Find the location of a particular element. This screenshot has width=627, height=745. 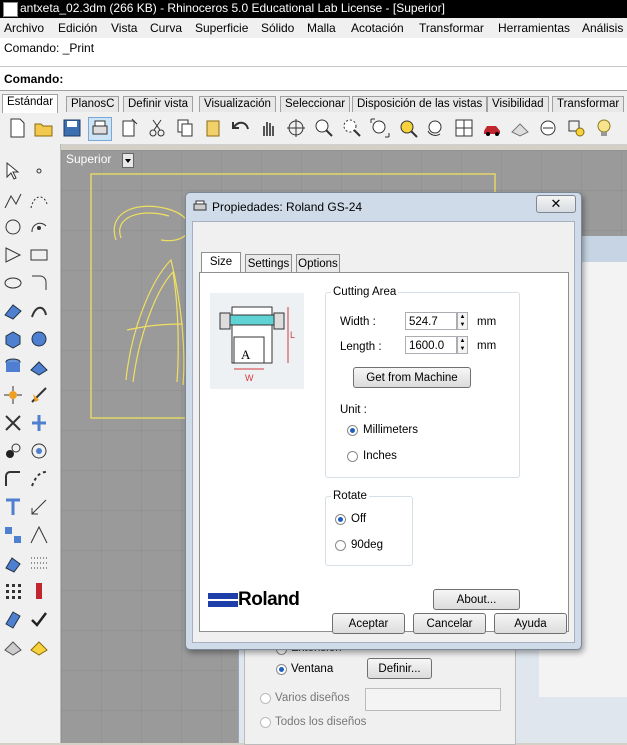

layout-icon is located at coordinates (13, 619).